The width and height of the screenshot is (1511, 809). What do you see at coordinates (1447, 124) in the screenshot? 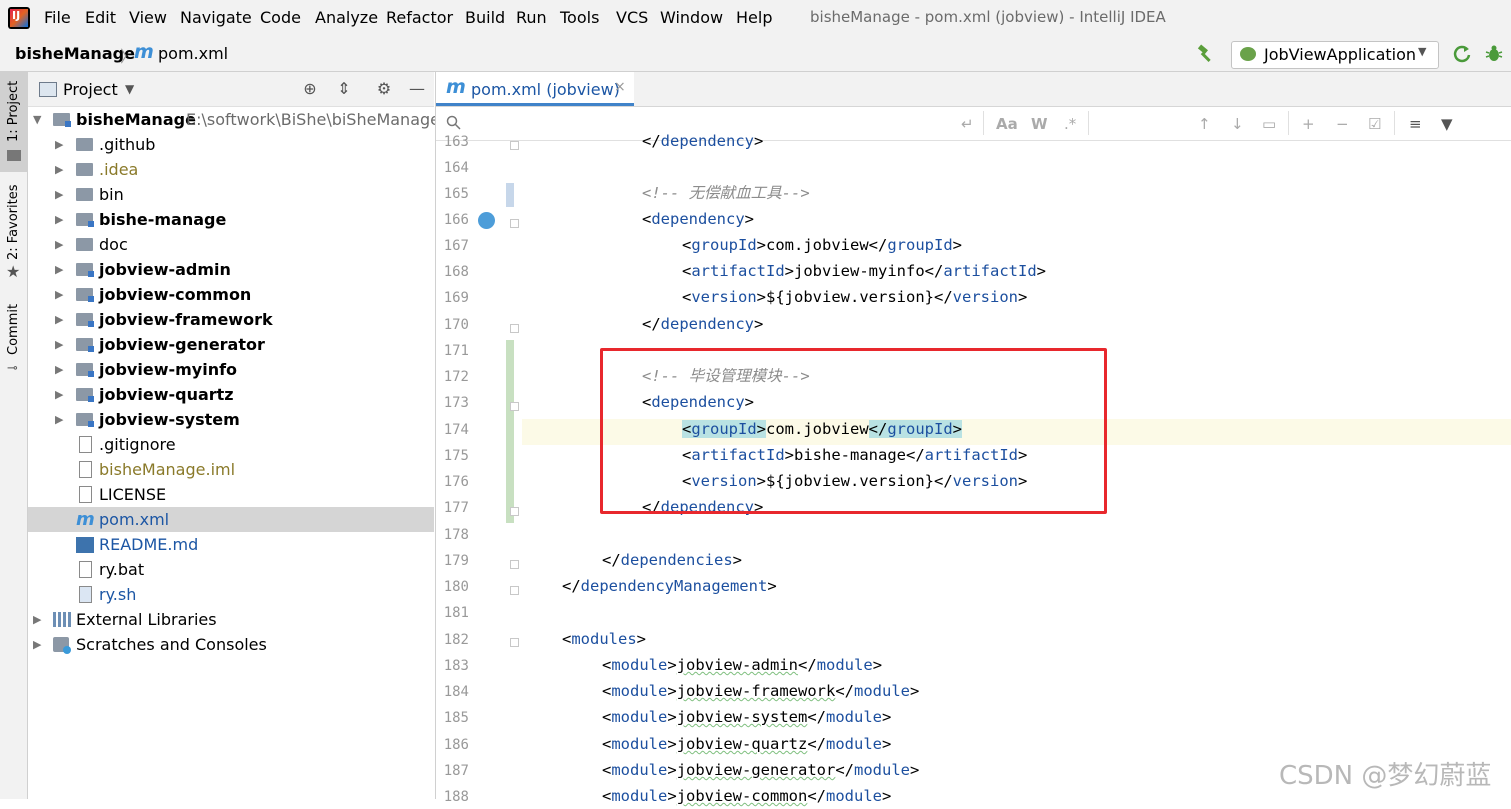
I see `filter-icon: ▼` at bounding box center [1447, 124].